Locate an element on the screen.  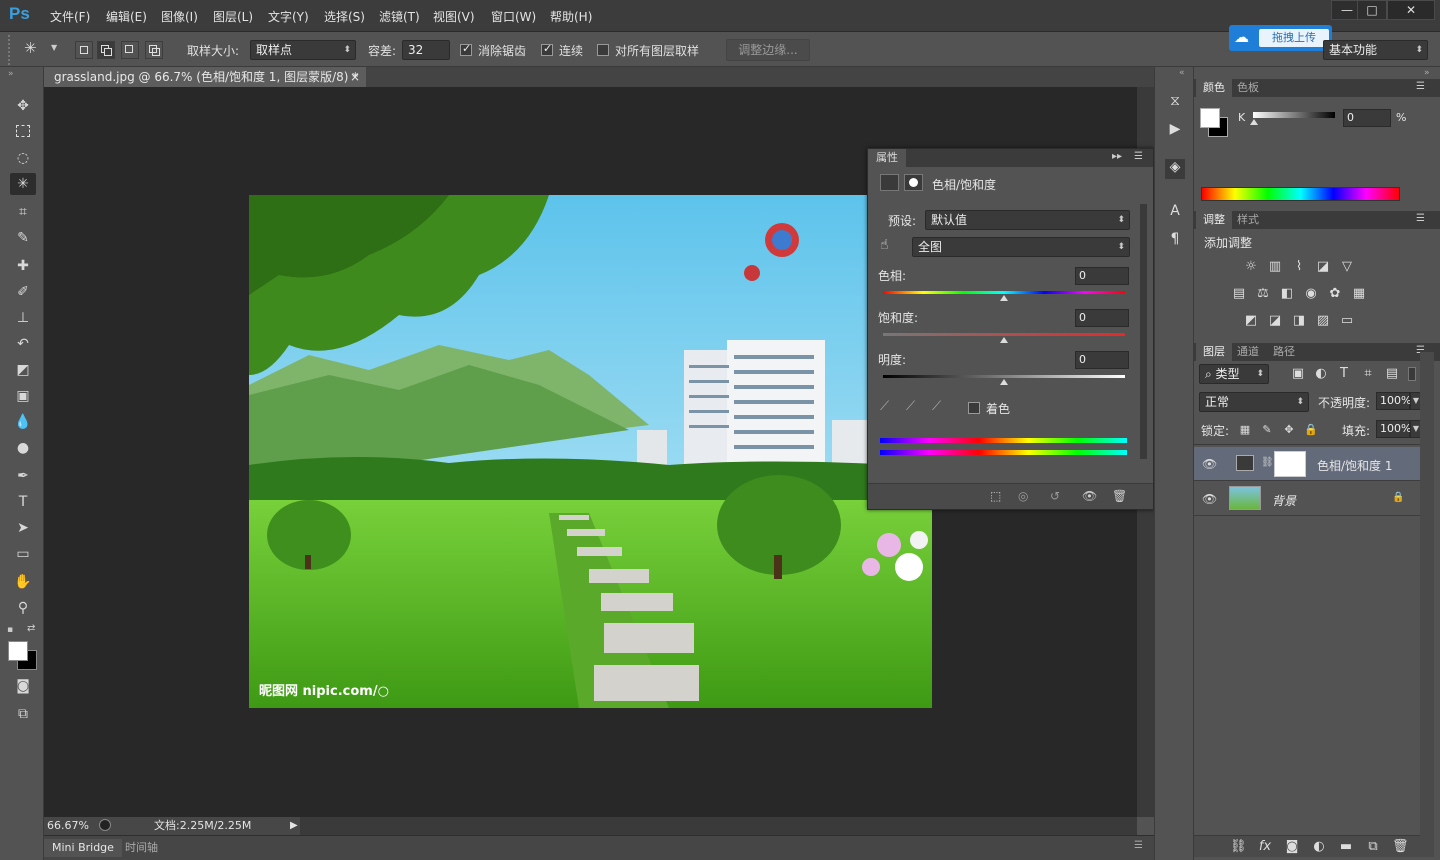
saturation-input: 0 is located at coordinates (1102, 318).